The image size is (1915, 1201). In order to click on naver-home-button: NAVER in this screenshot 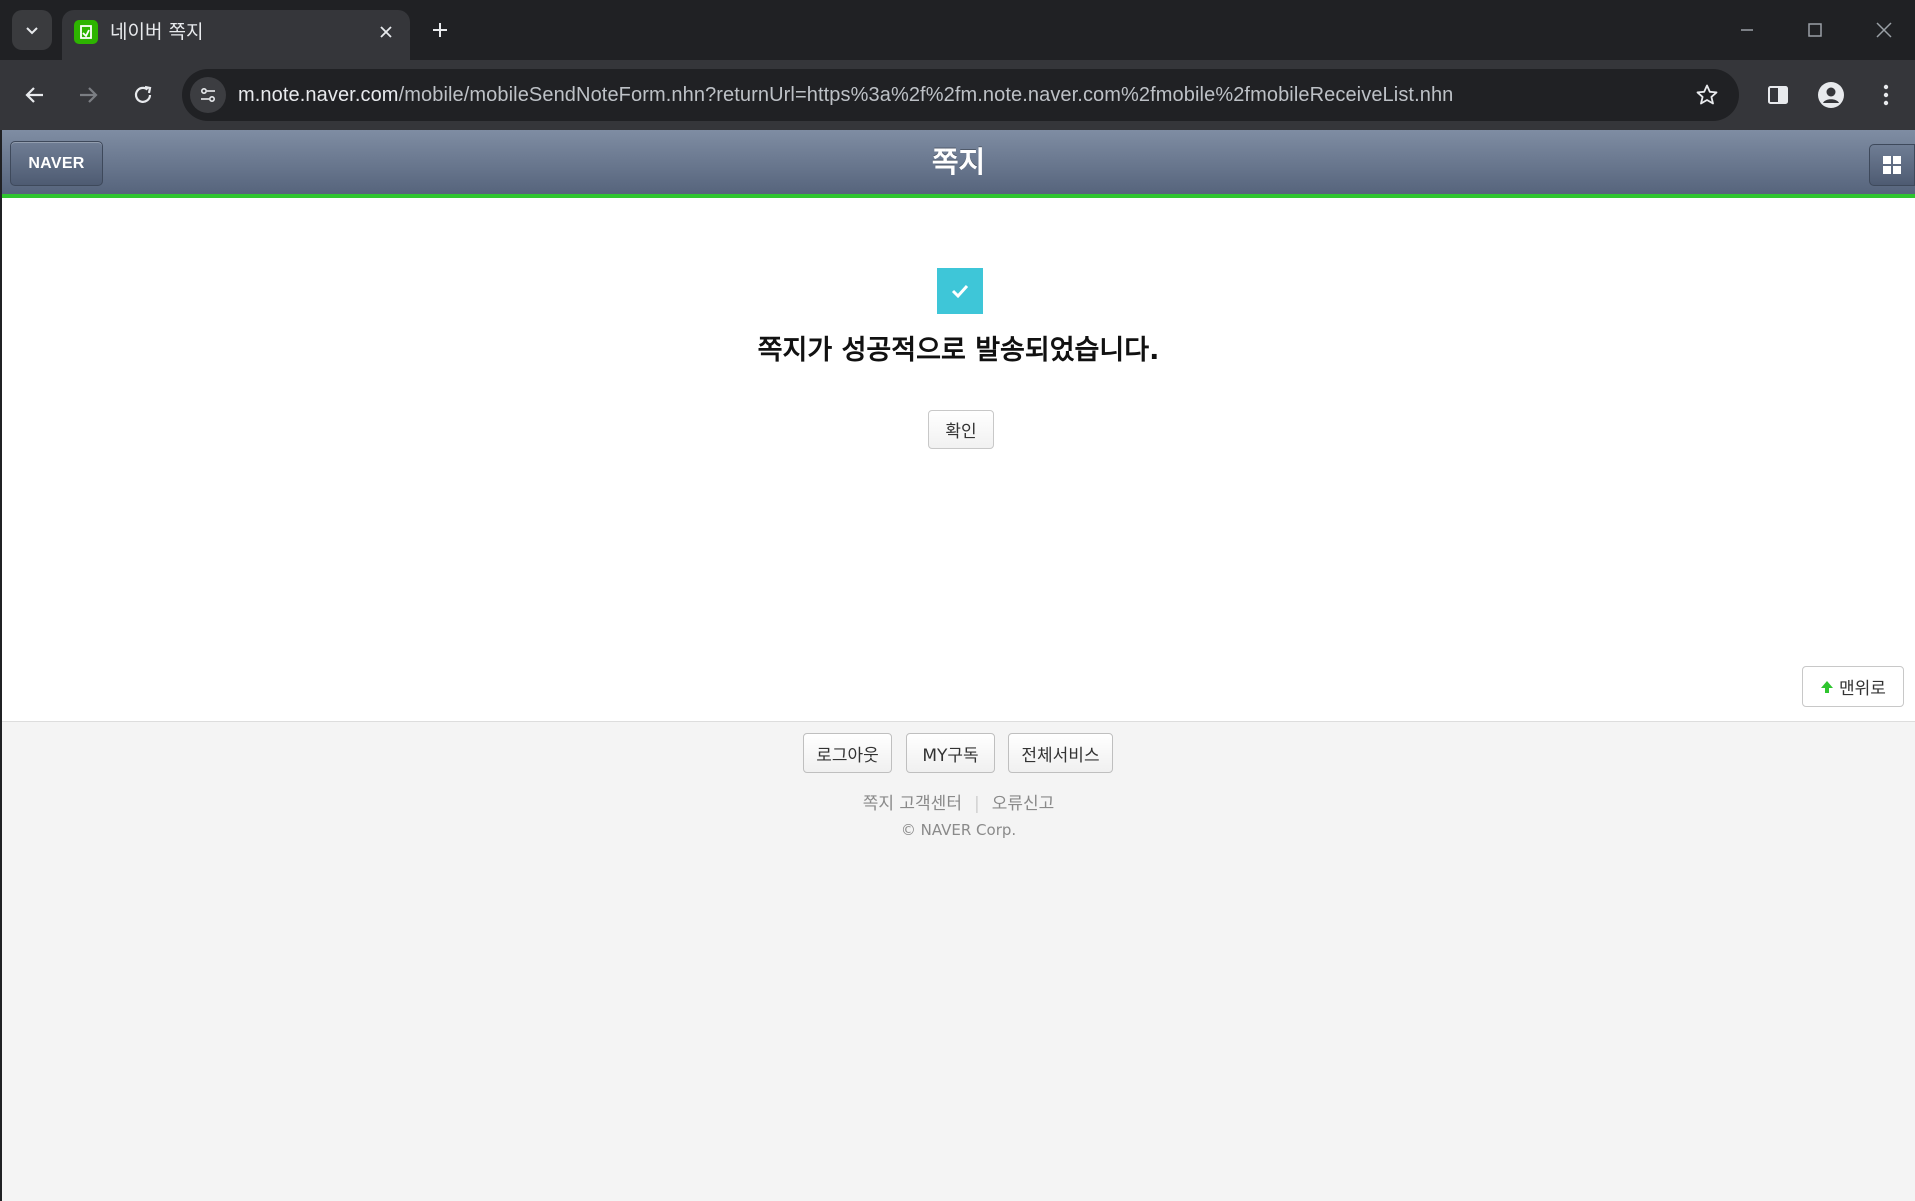, I will do `click(56, 163)`.